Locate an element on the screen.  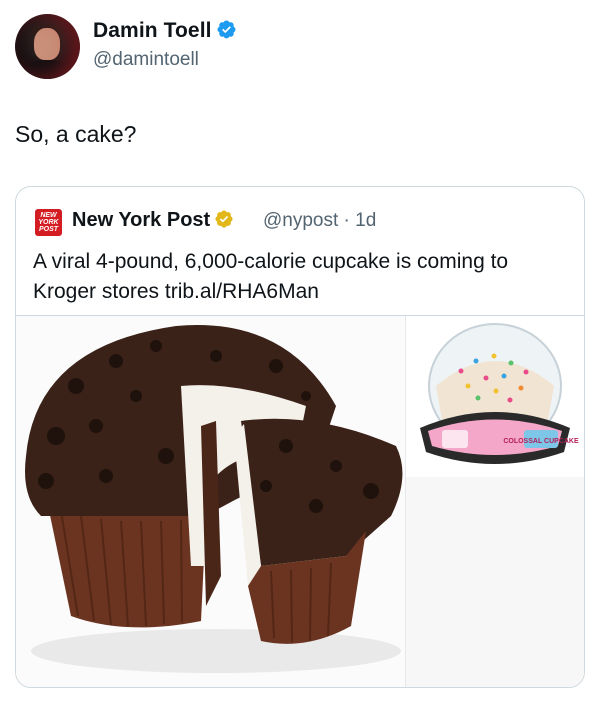
author-handle: @damintoell is located at coordinates (146, 60).